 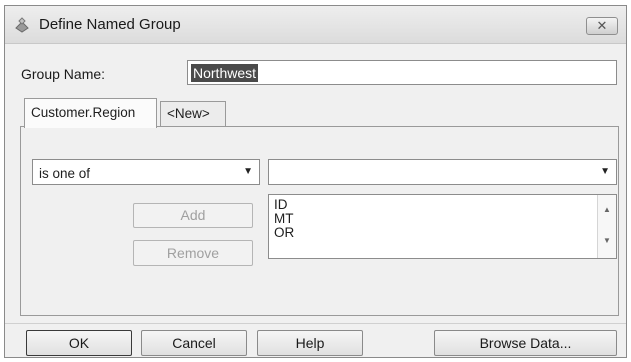 What do you see at coordinates (146, 172) in the screenshot?
I see `operator-dropdown: is one of ▼` at bounding box center [146, 172].